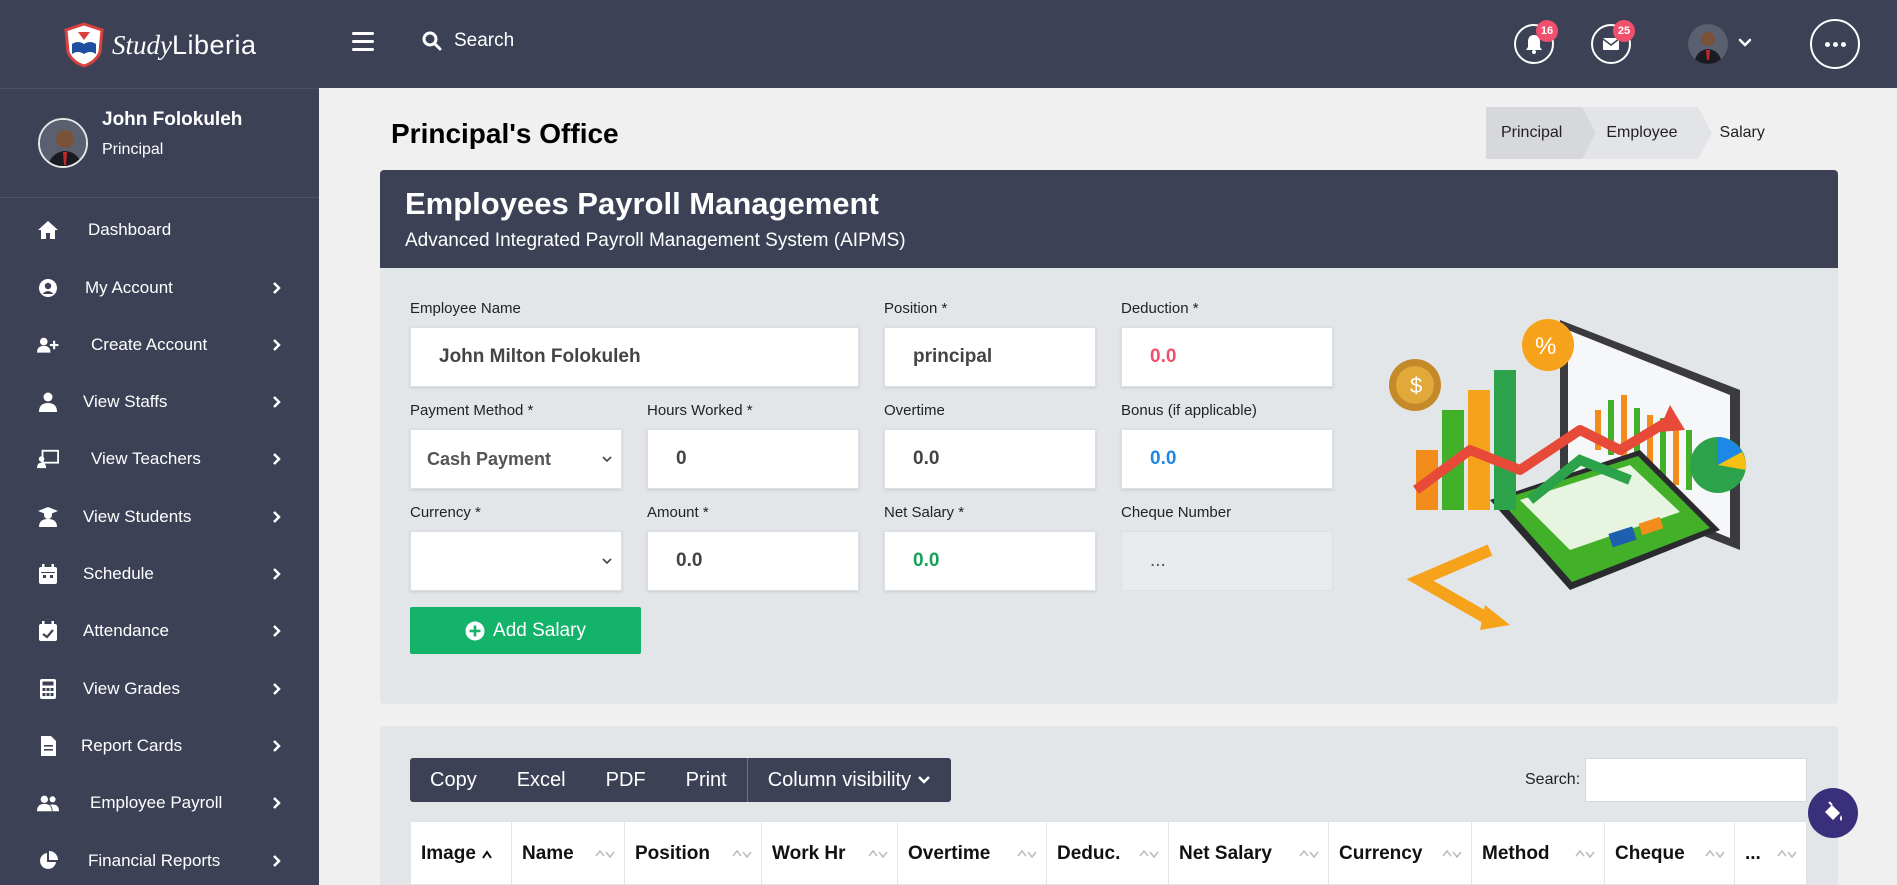 This screenshot has width=1897, height=885. I want to click on more-options-button, so click(1835, 44).